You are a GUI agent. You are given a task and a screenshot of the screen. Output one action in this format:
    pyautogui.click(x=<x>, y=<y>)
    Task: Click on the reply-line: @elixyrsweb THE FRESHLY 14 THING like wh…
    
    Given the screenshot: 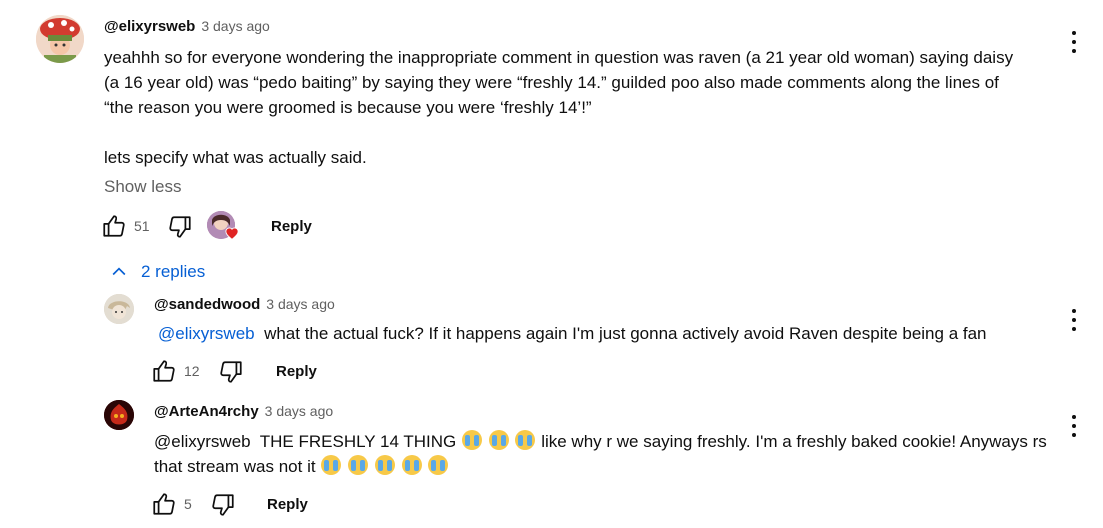 What is the action you would take?
    pyautogui.click(x=606, y=441)
    